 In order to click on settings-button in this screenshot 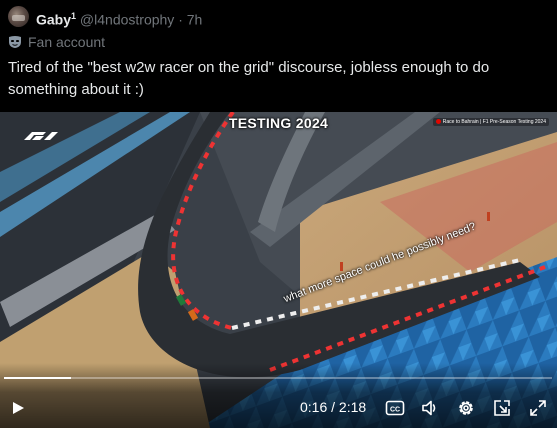, I will do `click(466, 408)`.